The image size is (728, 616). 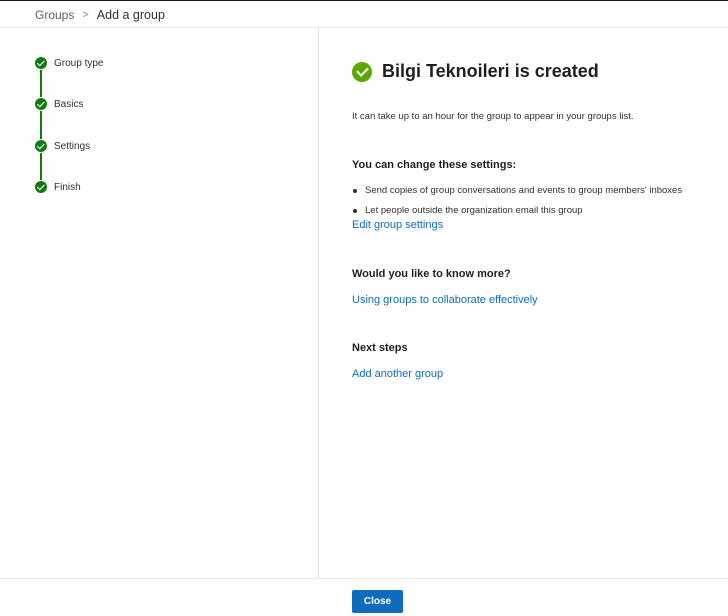 What do you see at coordinates (364, 578) in the screenshot?
I see `footer-divider` at bounding box center [364, 578].